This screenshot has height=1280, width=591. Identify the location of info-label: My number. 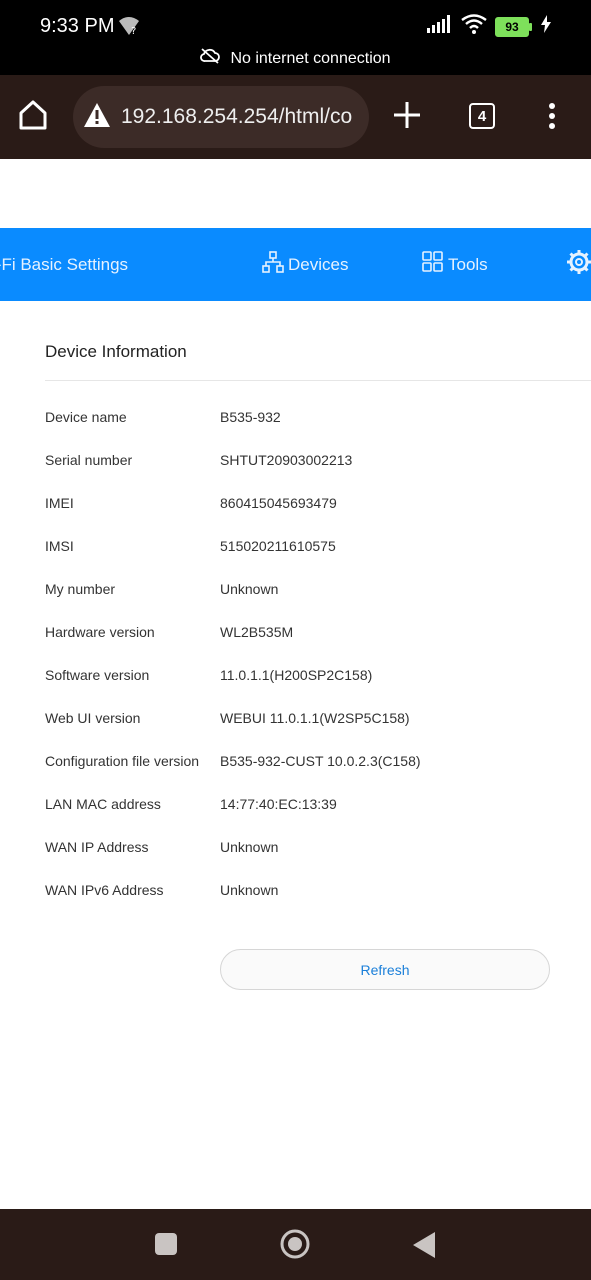
(80, 589).